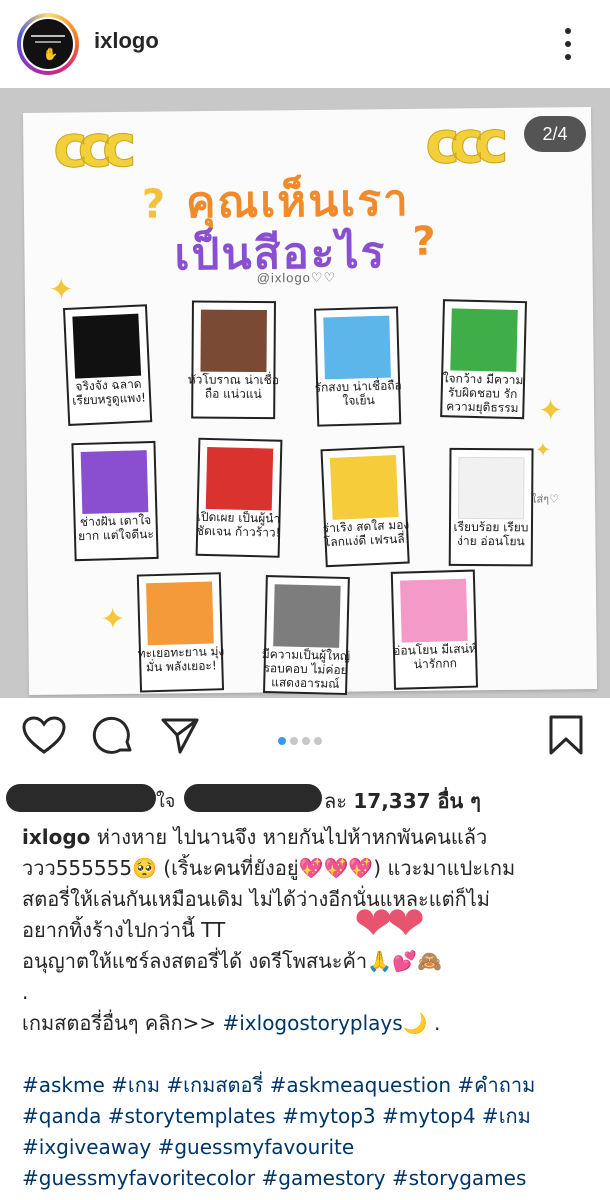 This screenshot has height=1200, width=610. I want to click on color-caption: อ่อนโยน มีเสน่ห์ น่ารักกก, so click(434, 656).